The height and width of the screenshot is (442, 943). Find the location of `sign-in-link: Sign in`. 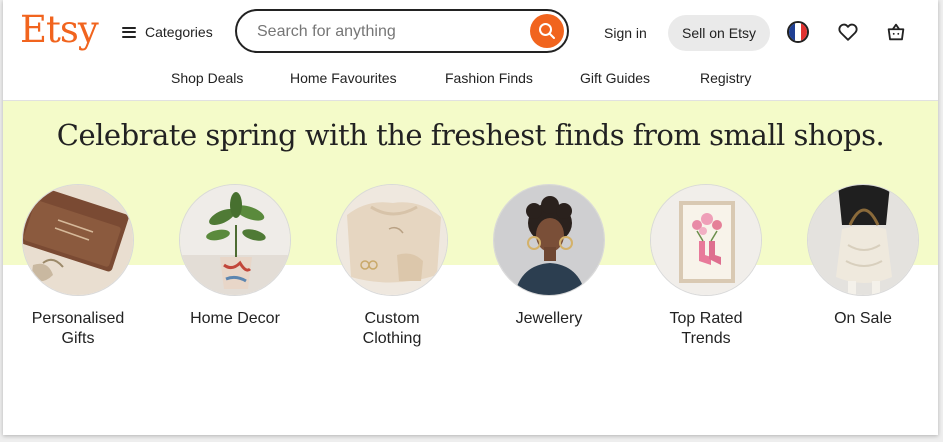

sign-in-link: Sign in is located at coordinates (625, 33).